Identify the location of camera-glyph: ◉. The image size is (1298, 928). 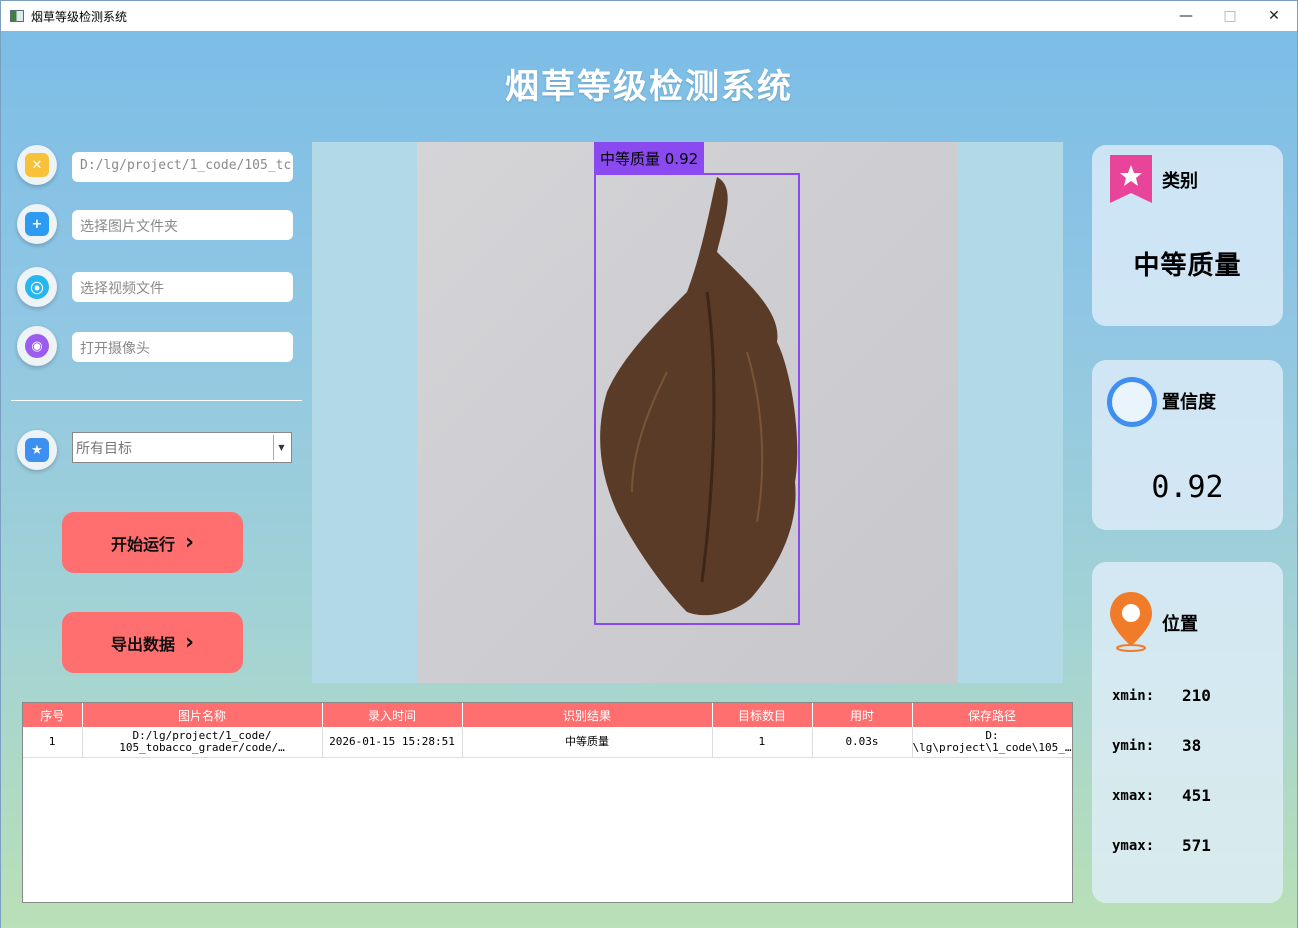
(37, 346).